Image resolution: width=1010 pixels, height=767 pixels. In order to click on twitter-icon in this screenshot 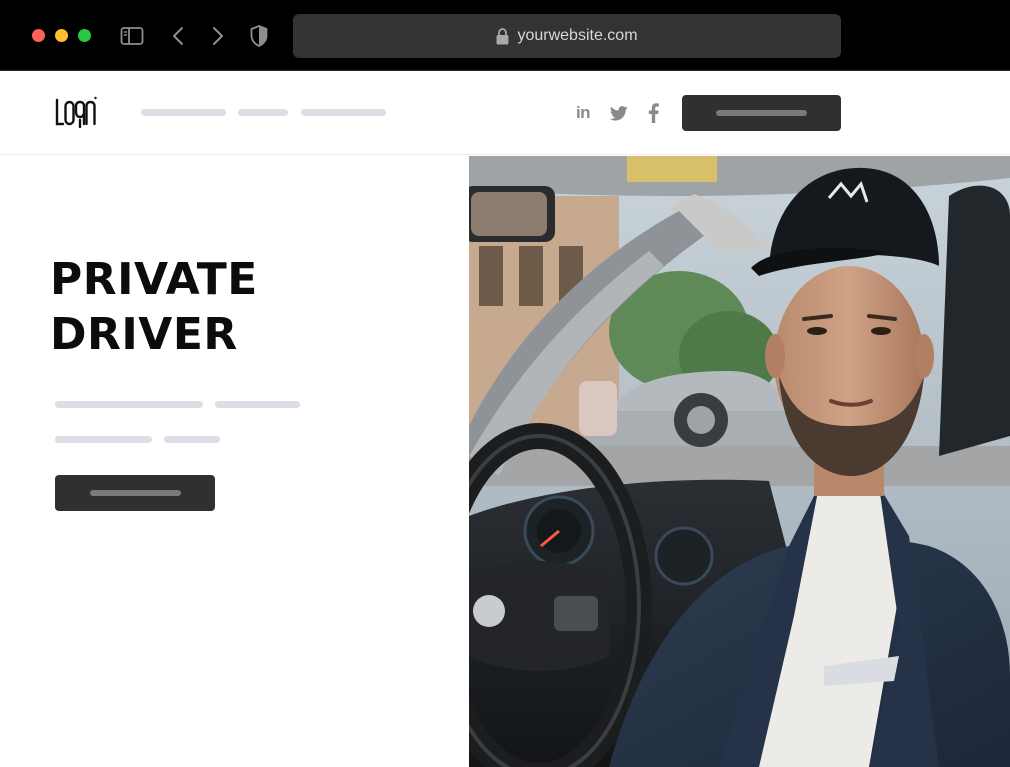, I will do `click(619, 113)`.